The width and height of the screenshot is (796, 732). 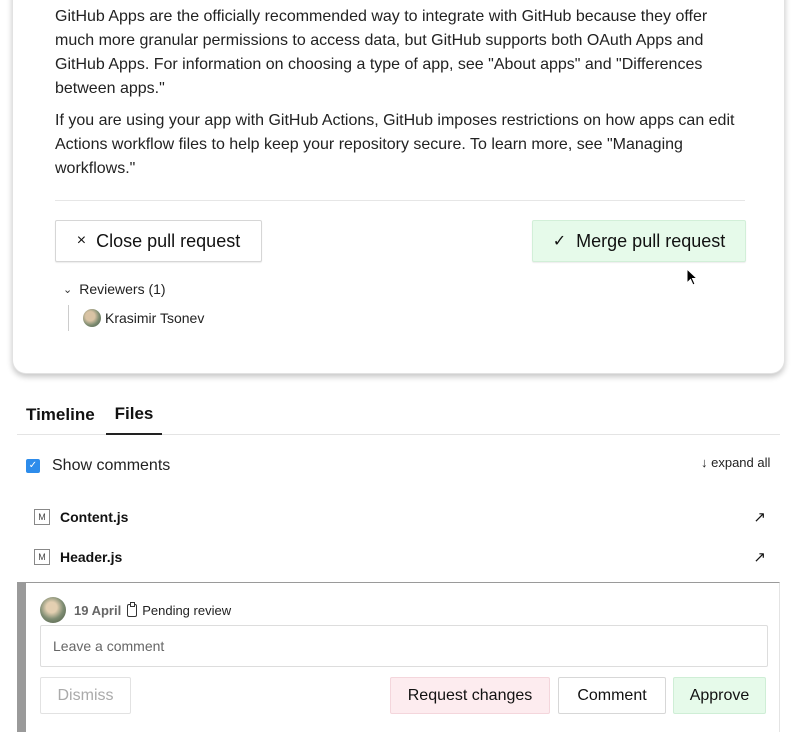 I want to click on review-date: 19 April, so click(x=98, y=610).